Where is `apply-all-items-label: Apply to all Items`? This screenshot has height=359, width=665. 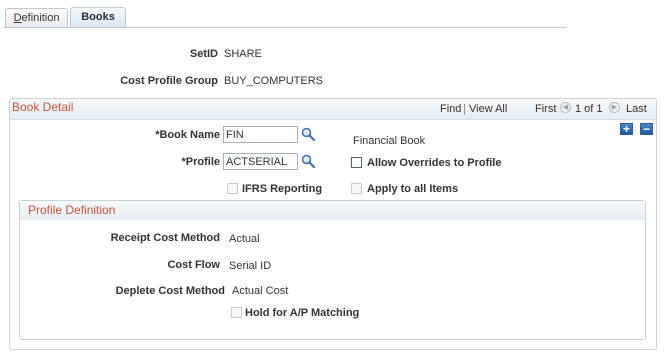 apply-all-items-label: Apply to all Items is located at coordinates (413, 189).